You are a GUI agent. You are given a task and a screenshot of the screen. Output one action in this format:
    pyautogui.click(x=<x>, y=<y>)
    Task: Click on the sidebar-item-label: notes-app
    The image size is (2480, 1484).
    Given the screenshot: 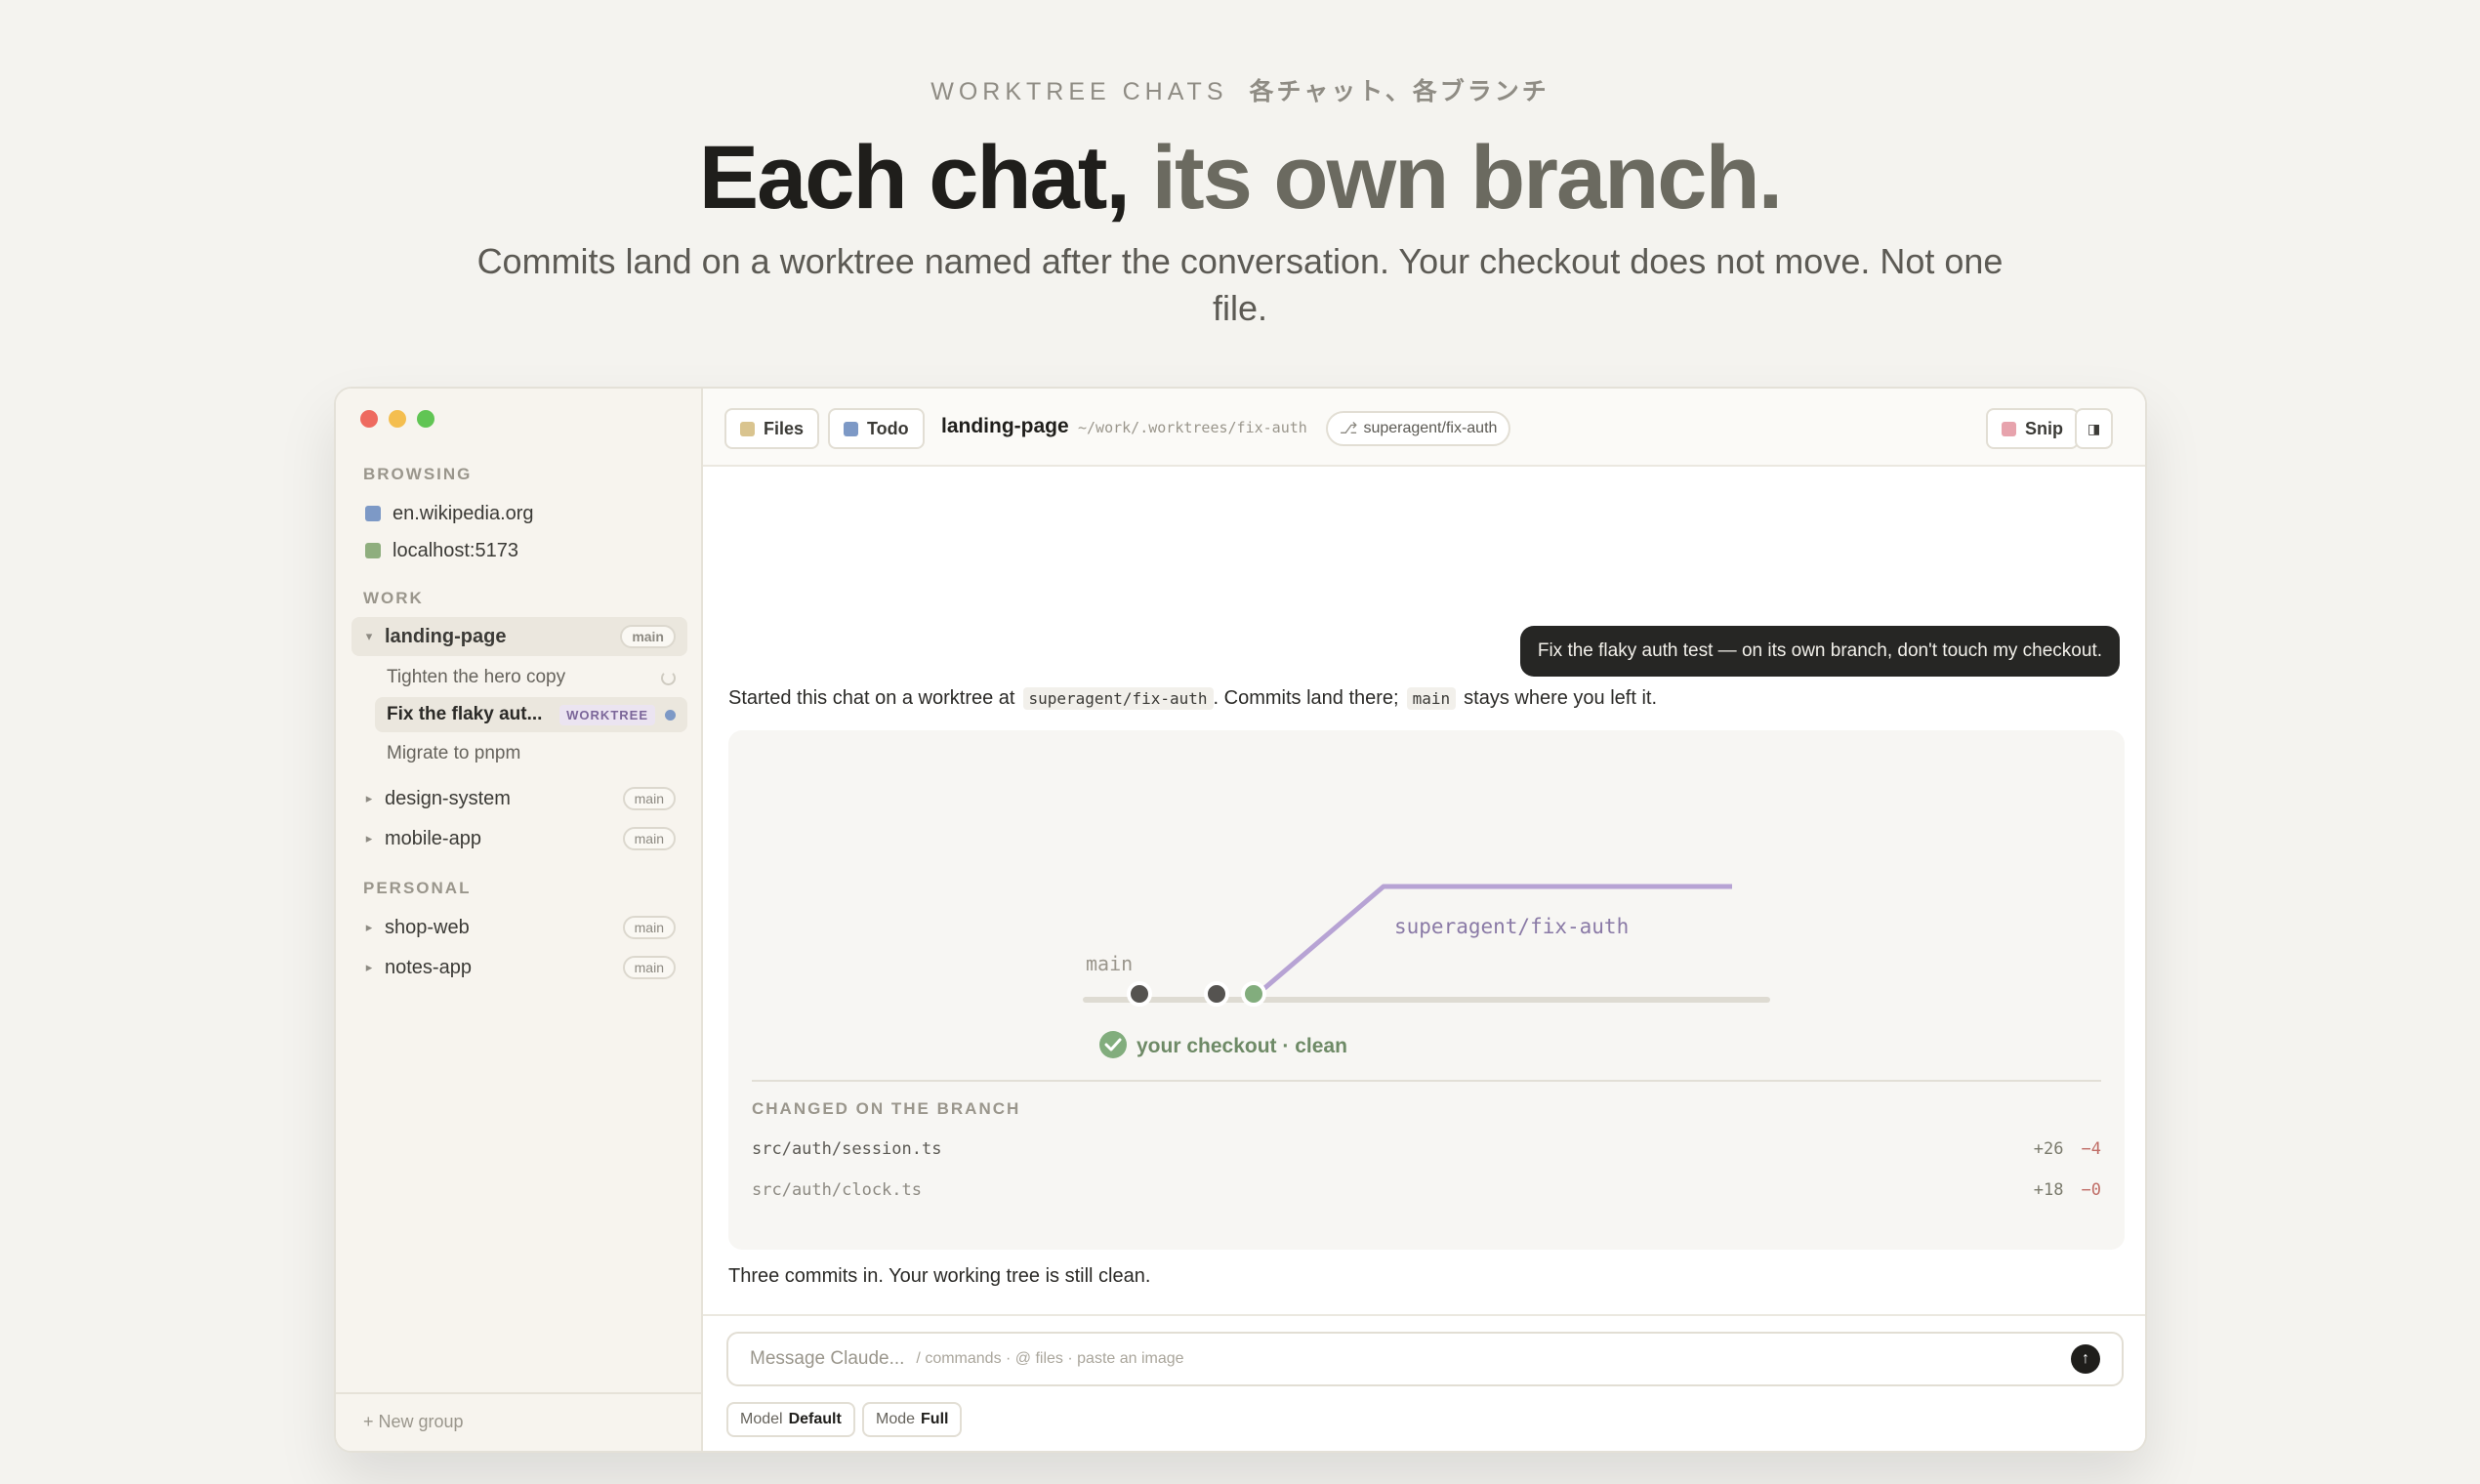 What is the action you would take?
    pyautogui.click(x=428, y=967)
    